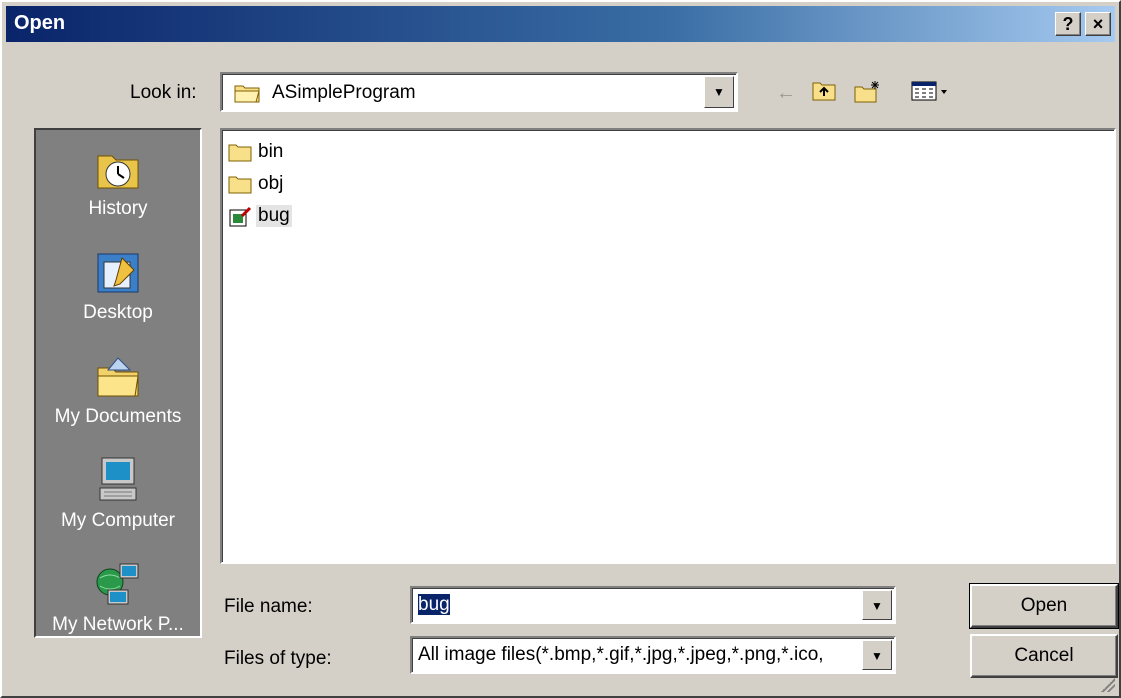 This screenshot has height=698, width=1121. What do you see at coordinates (344, 92) in the screenshot?
I see `look-in-value: ASimpleProgram` at bounding box center [344, 92].